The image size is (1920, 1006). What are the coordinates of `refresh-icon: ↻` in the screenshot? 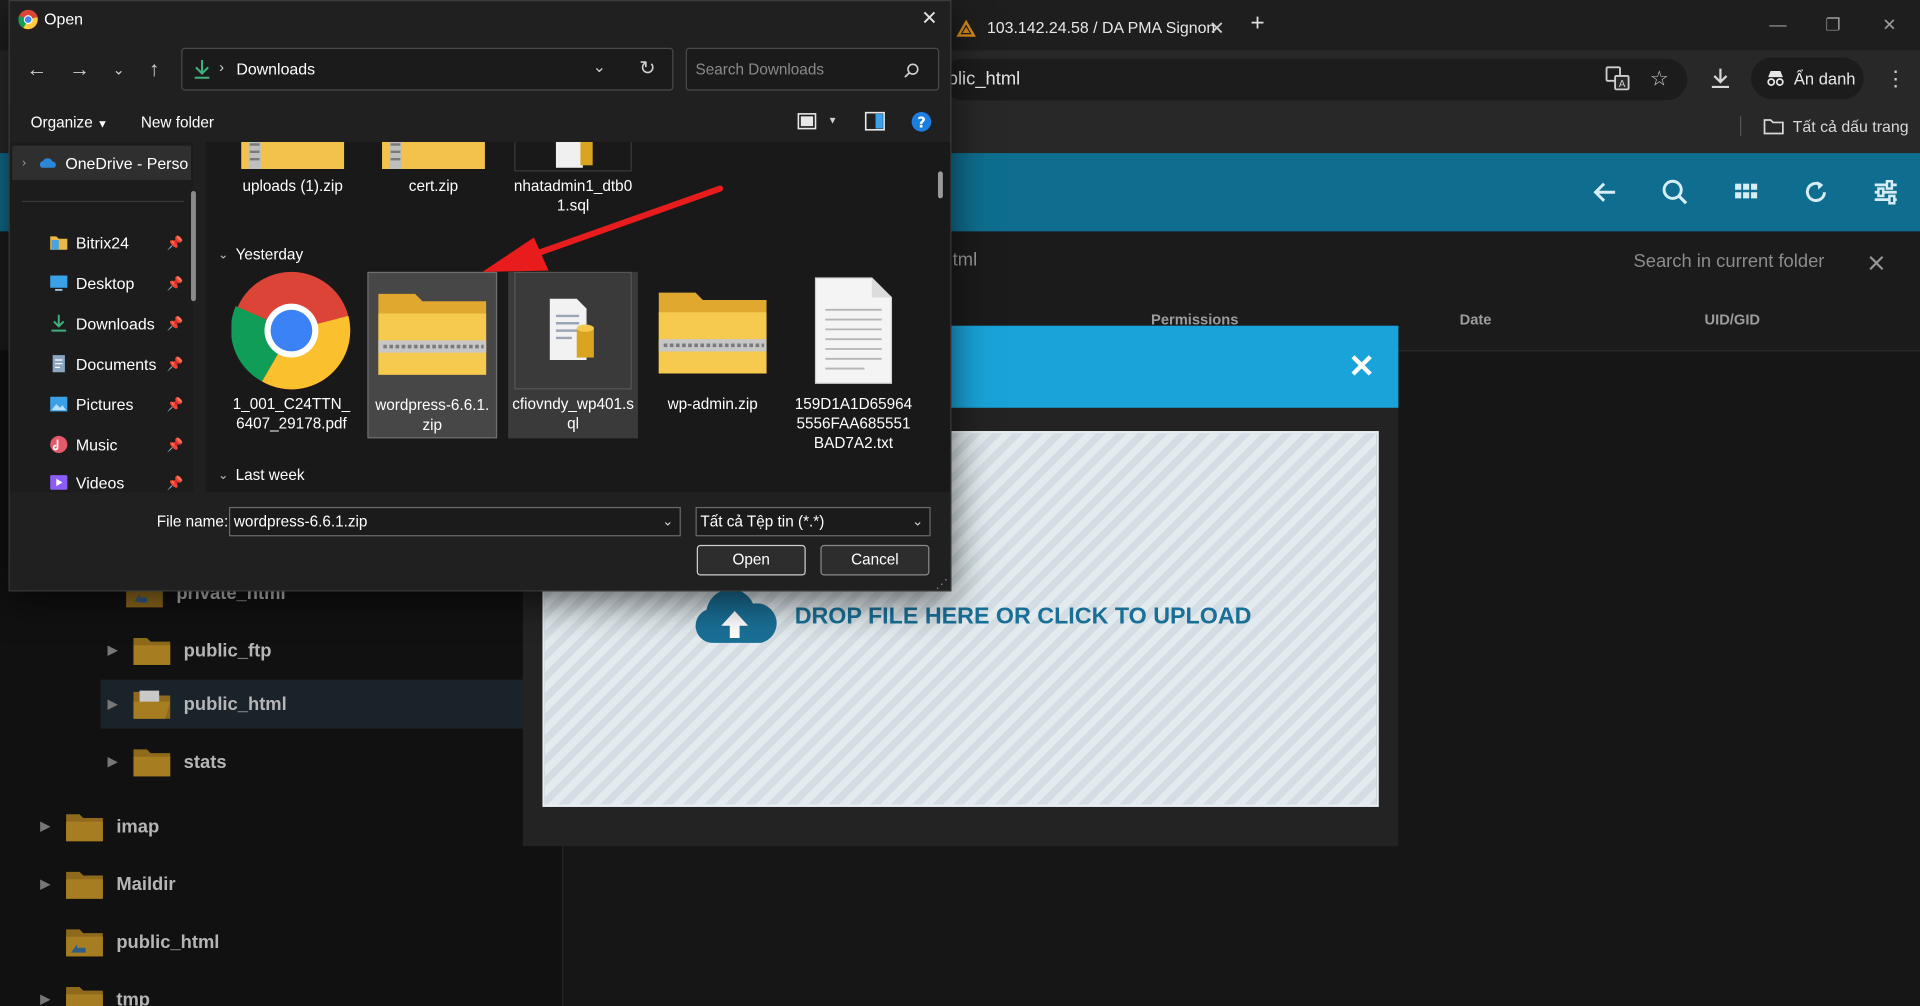 It's located at (647, 68).